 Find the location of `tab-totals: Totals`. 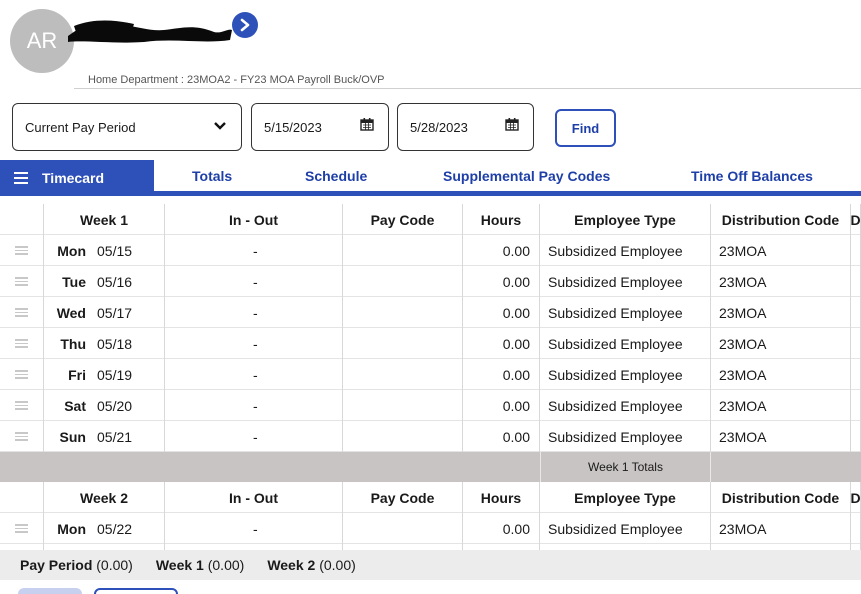

tab-totals: Totals is located at coordinates (212, 176).